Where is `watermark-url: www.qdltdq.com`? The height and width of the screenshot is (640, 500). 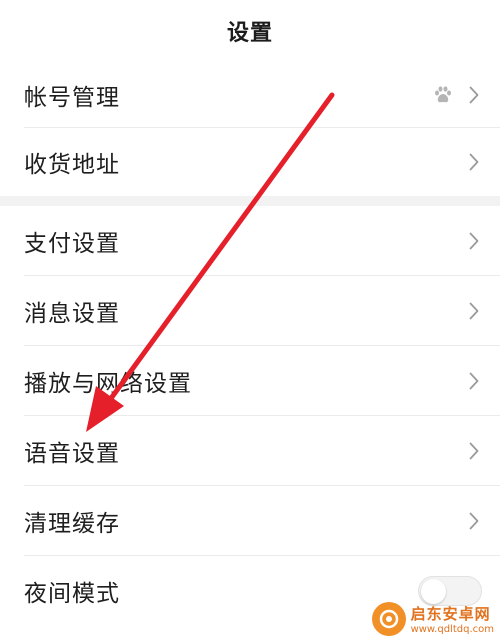 watermark-url: www.qdltdq.com is located at coordinates (452, 629).